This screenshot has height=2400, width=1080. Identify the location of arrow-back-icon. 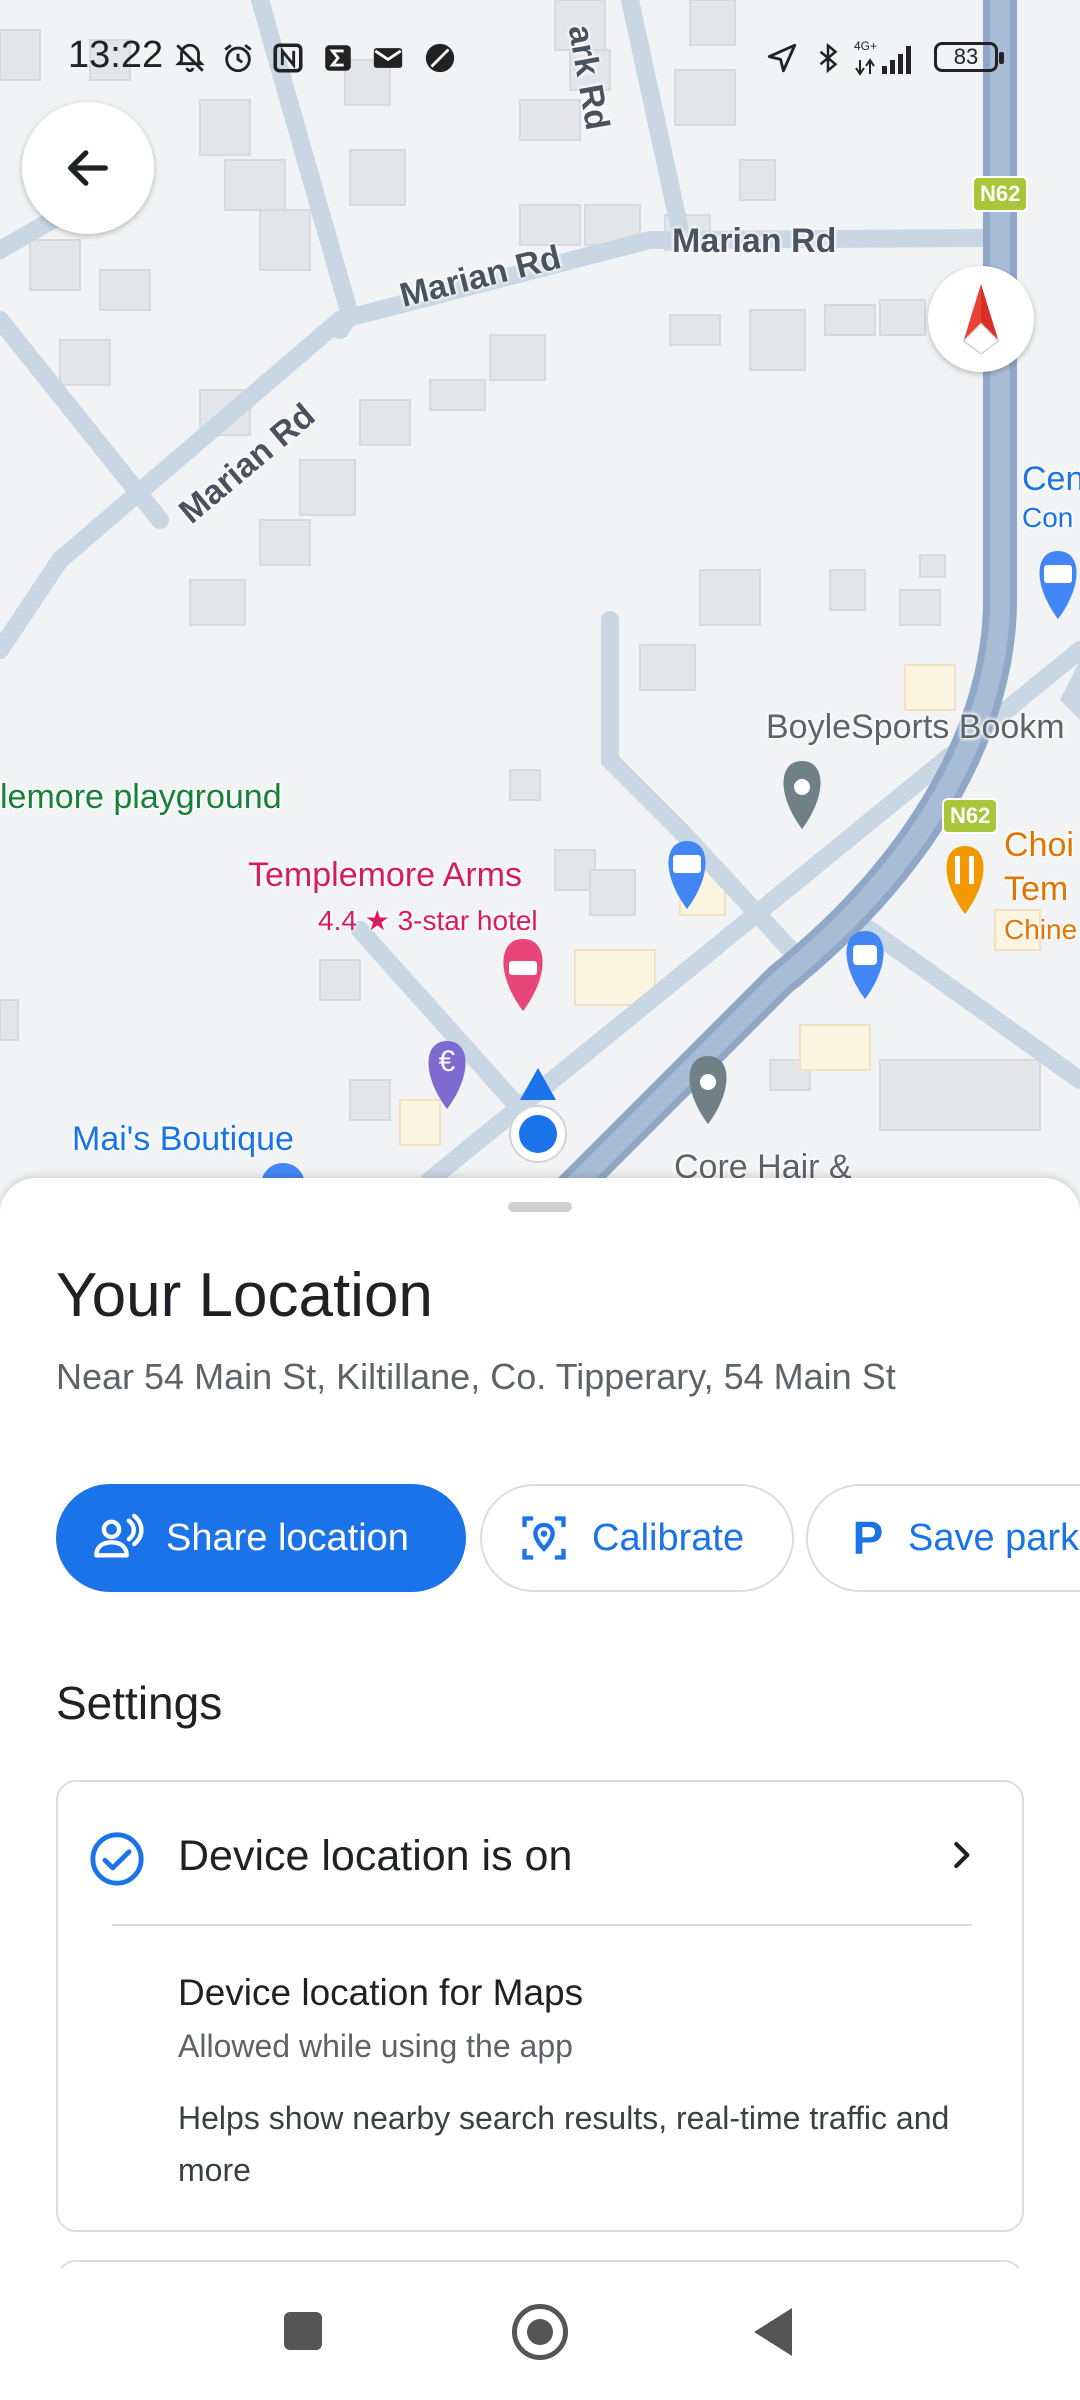
(88, 168).